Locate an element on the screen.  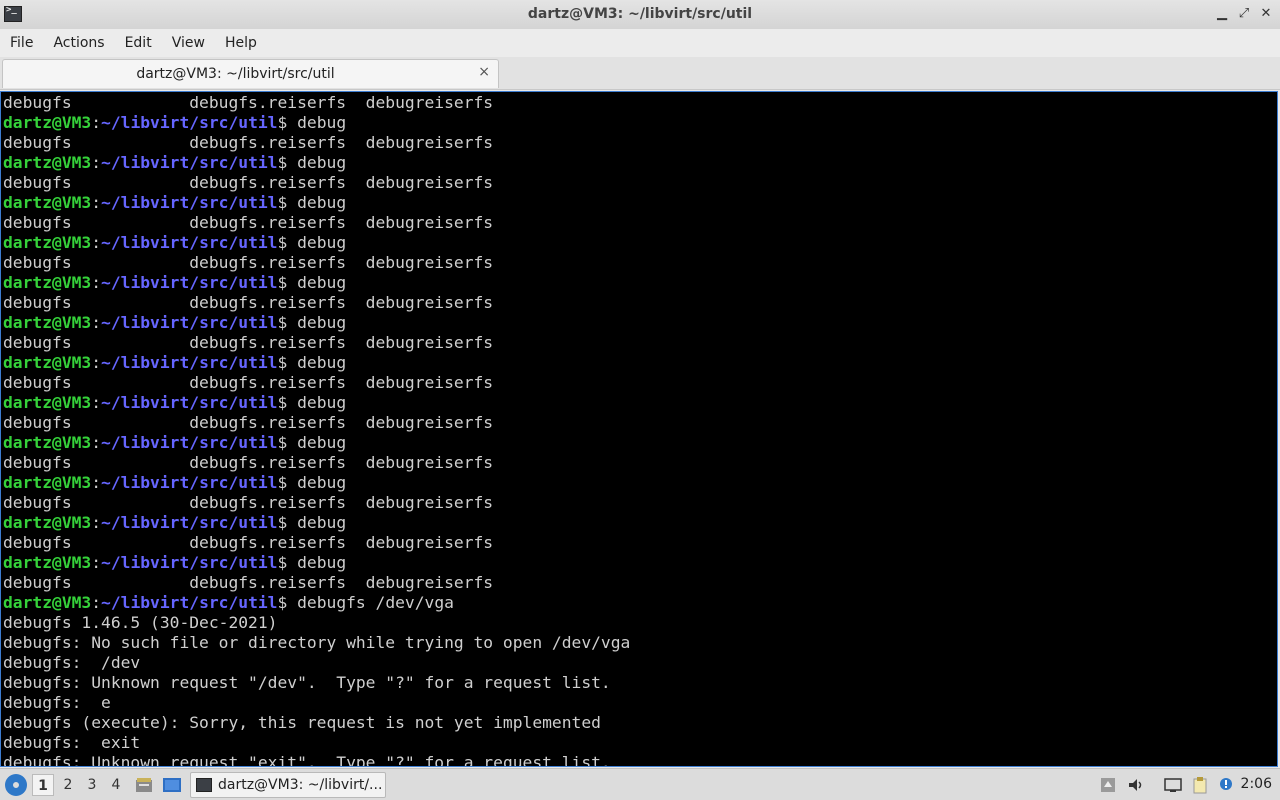
workspace-2: 2 is located at coordinates (68, 785).